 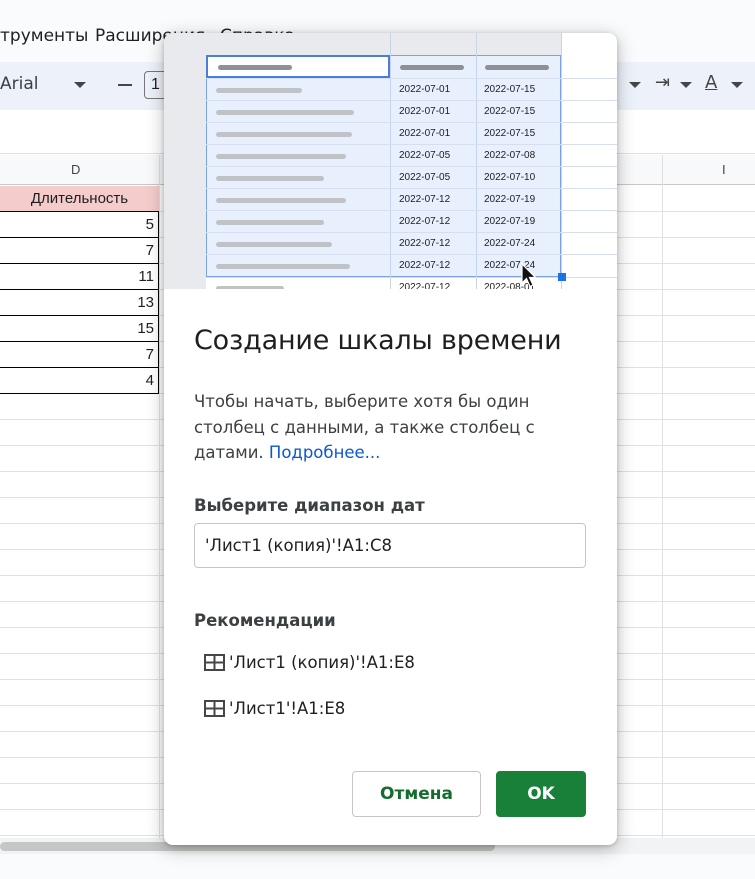 What do you see at coordinates (635, 85) in the screenshot?
I see `align-dropdown-icon` at bounding box center [635, 85].